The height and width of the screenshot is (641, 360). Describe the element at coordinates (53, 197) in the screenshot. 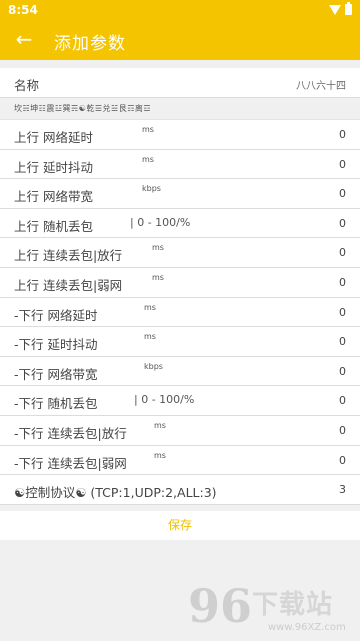

I see `param-label: 上行 网络带宽` at that location.